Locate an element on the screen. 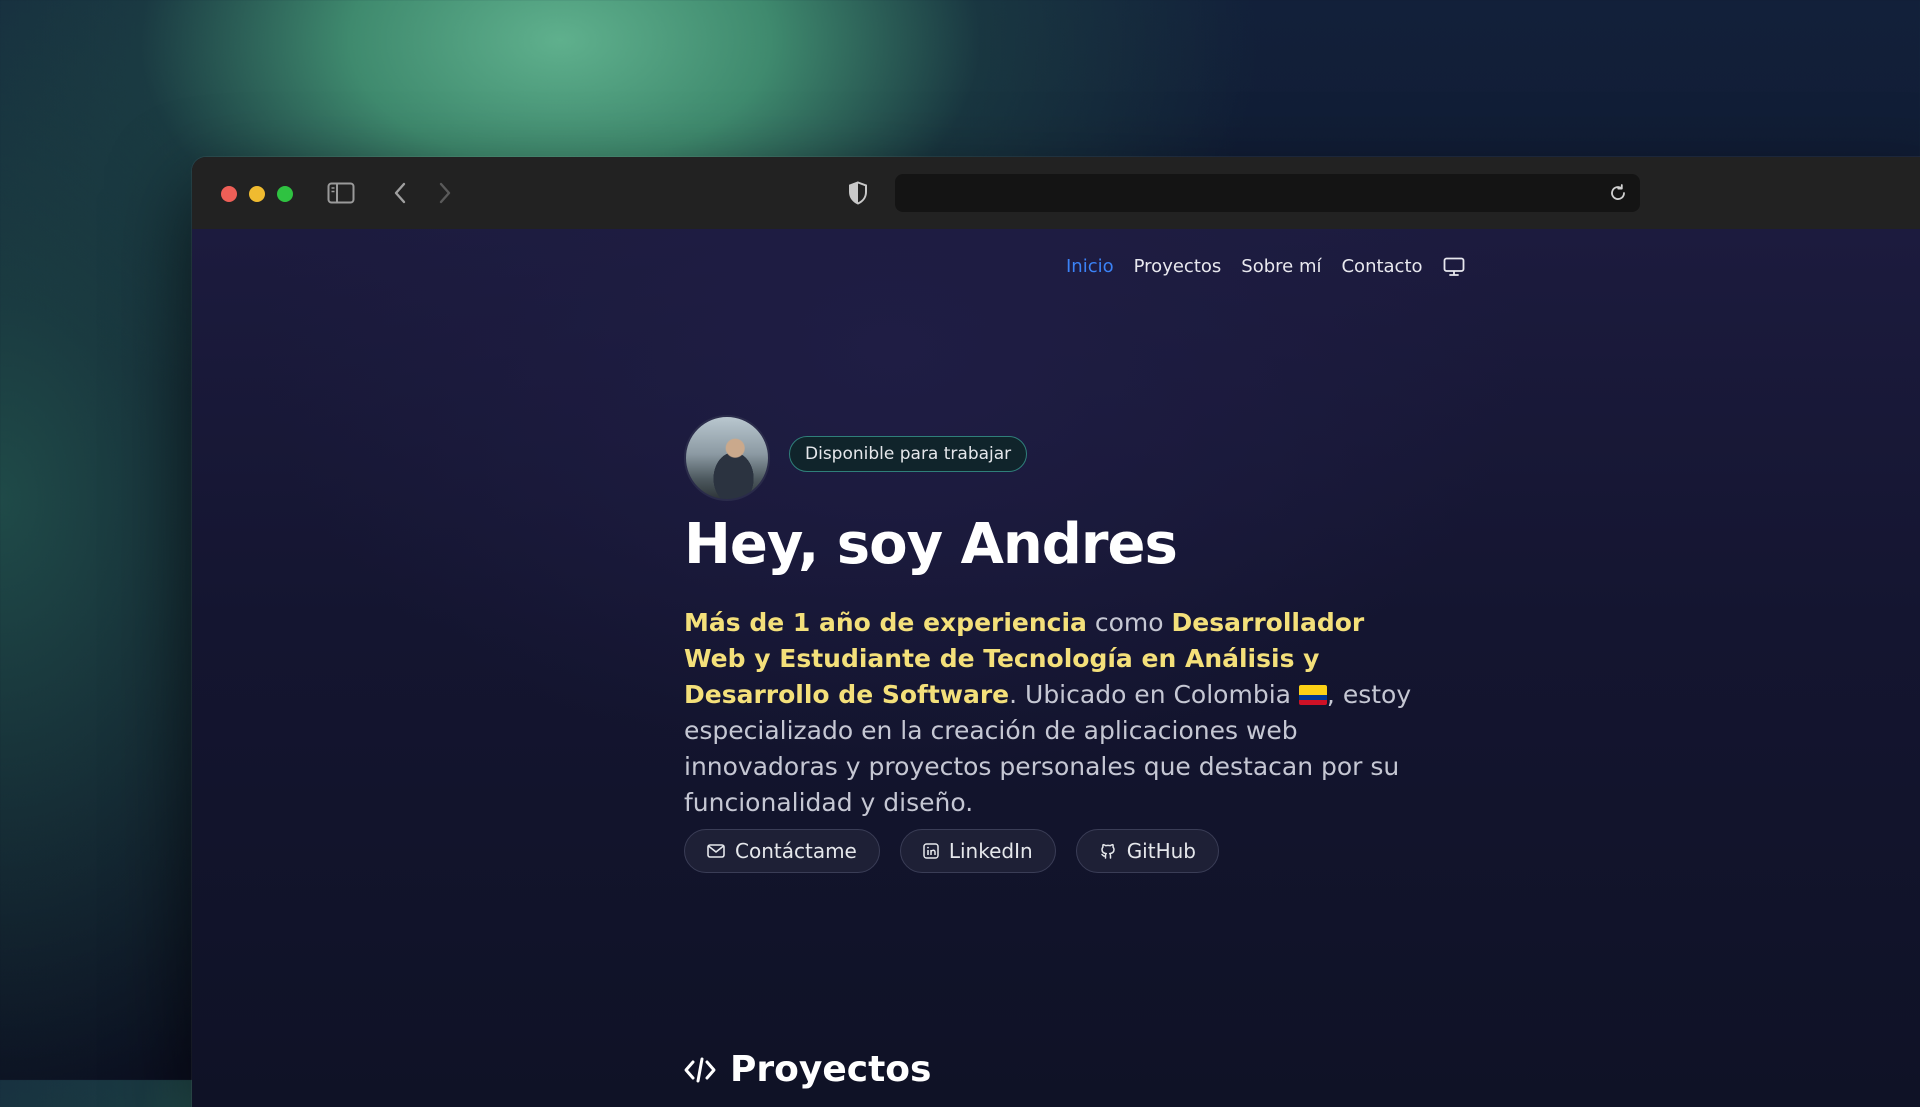 The width and height of the screenshot is (1920, 1107). experience-highlight: Más de 1 año de experiencia is located at coordinates (885, 622).